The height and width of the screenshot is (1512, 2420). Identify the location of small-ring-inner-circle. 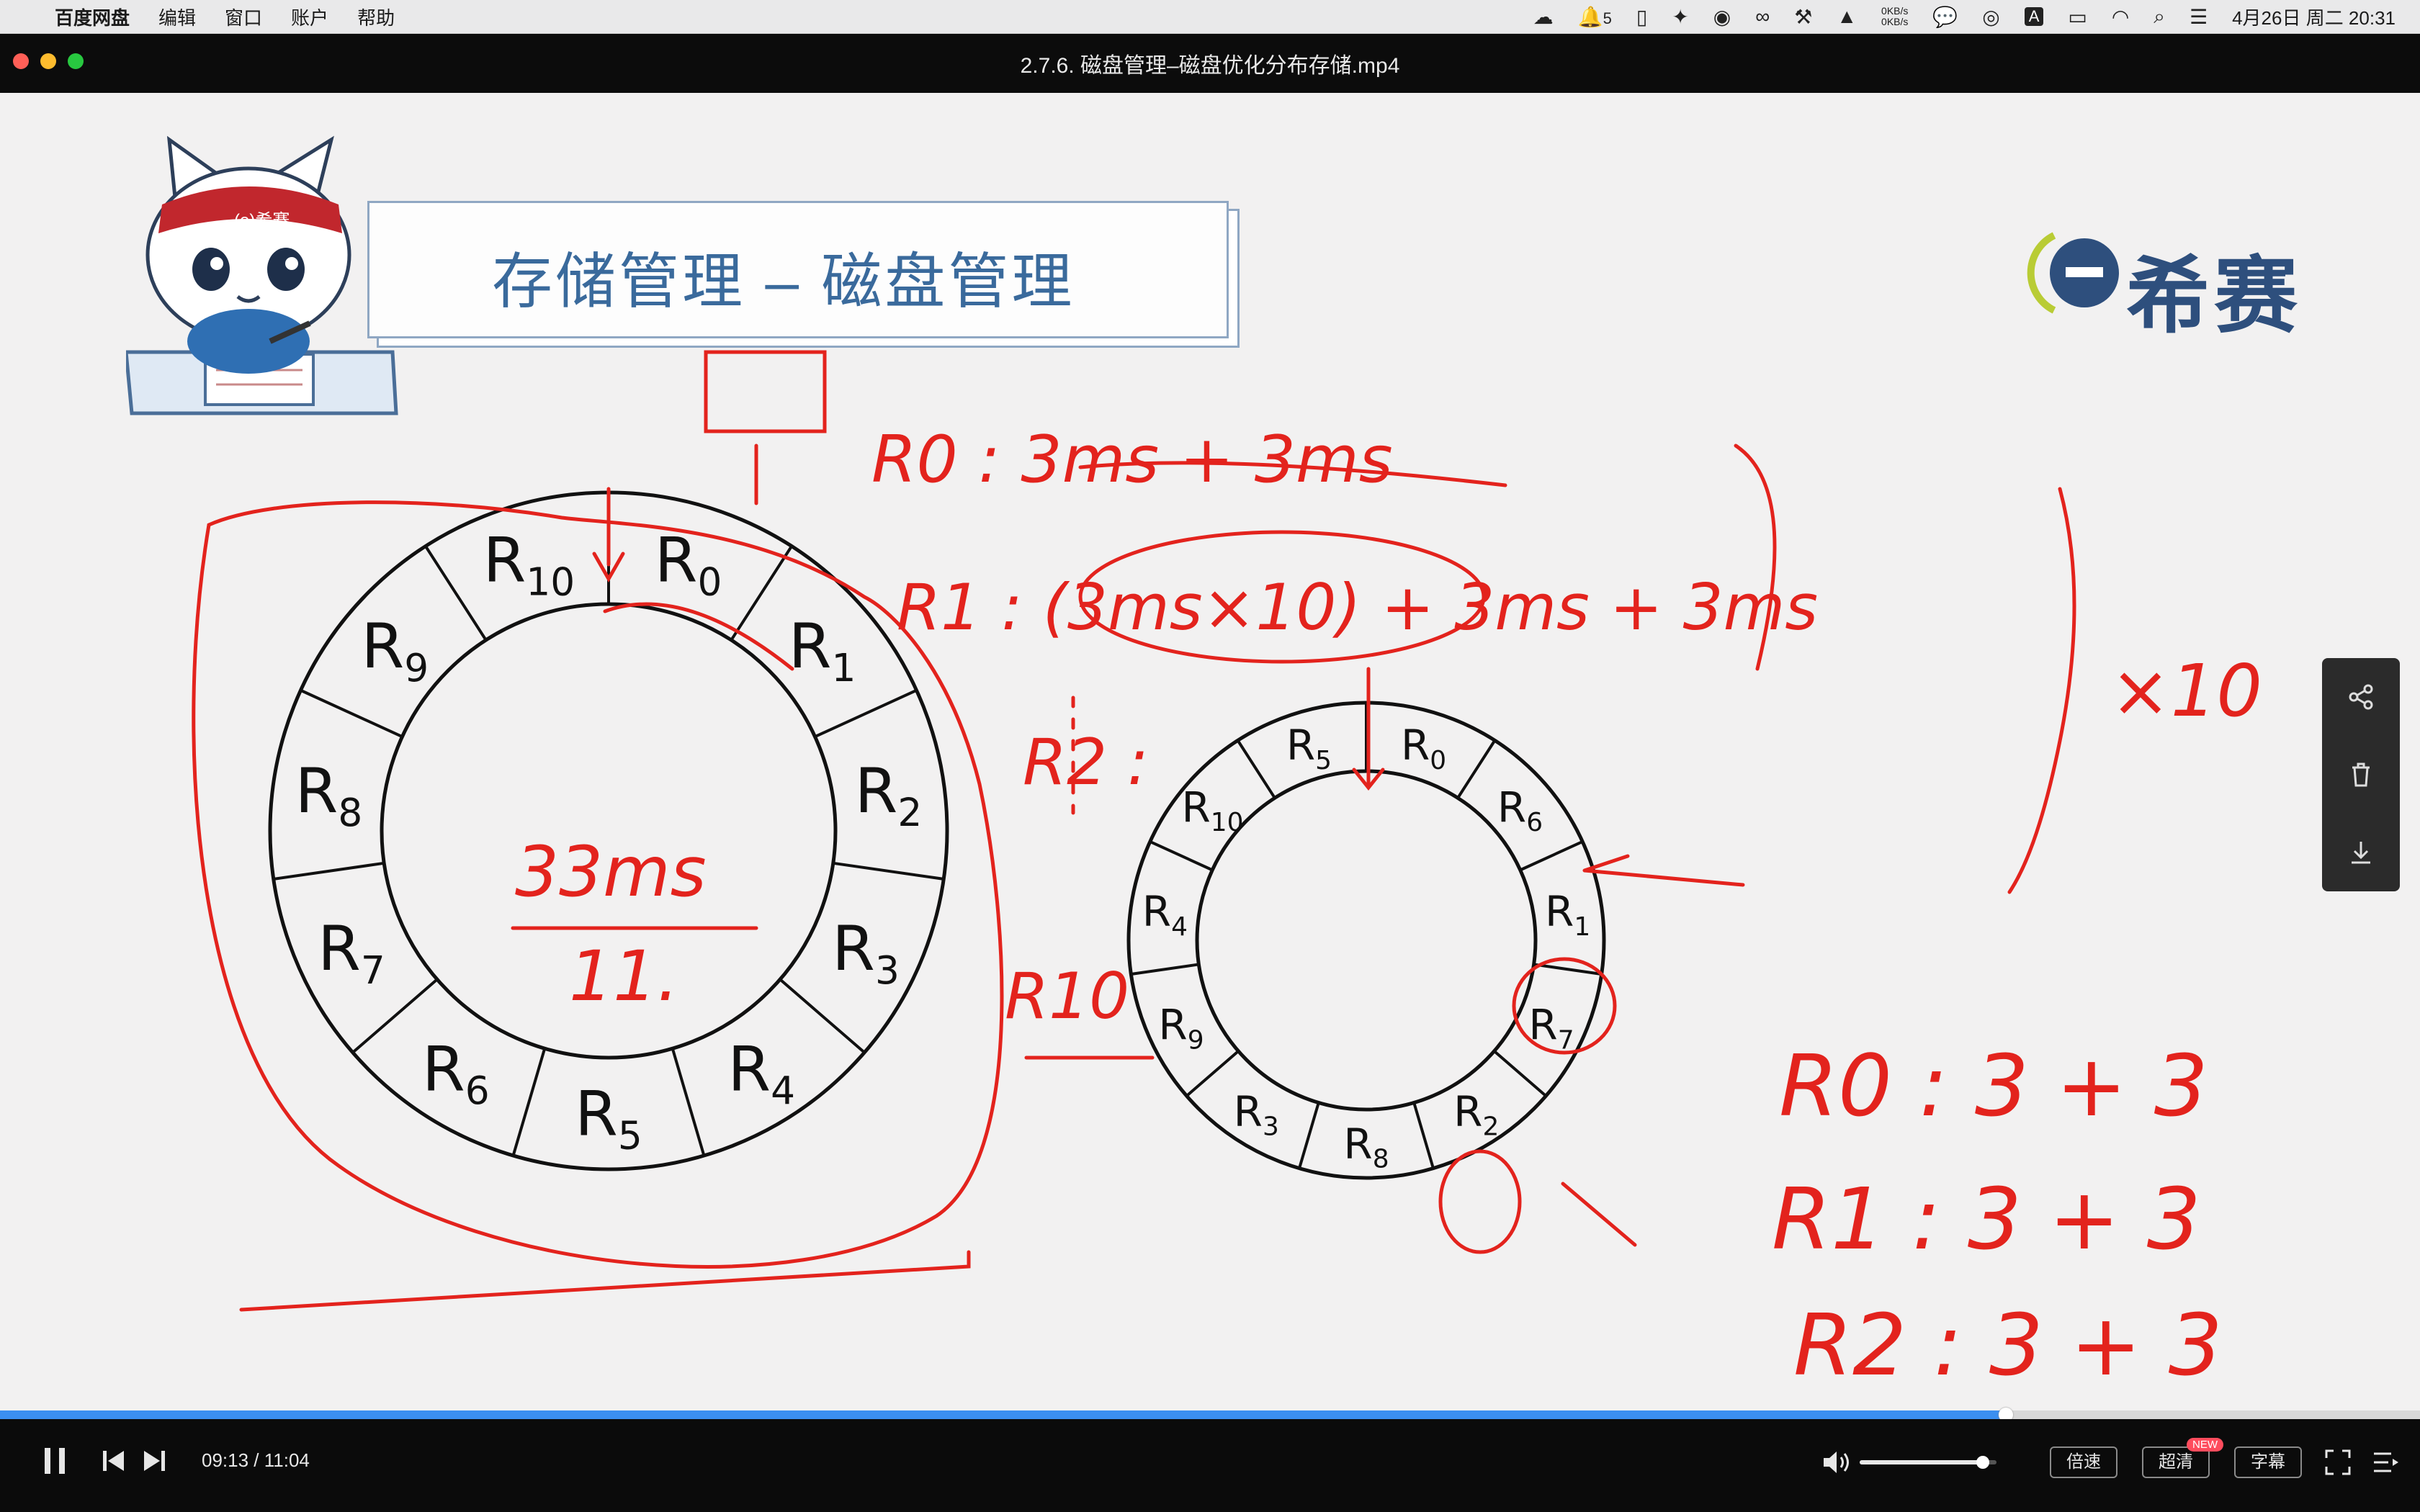
(1366, 940).